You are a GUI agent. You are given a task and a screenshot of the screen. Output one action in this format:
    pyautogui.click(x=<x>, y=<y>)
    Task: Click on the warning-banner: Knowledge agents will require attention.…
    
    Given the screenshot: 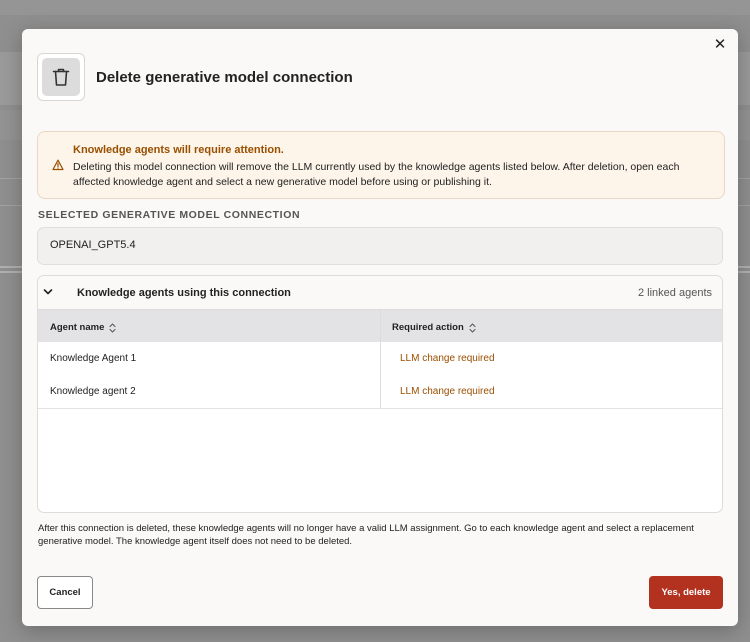 What is the action you would take?
    pyautogui.click(x=381, y=165)
    